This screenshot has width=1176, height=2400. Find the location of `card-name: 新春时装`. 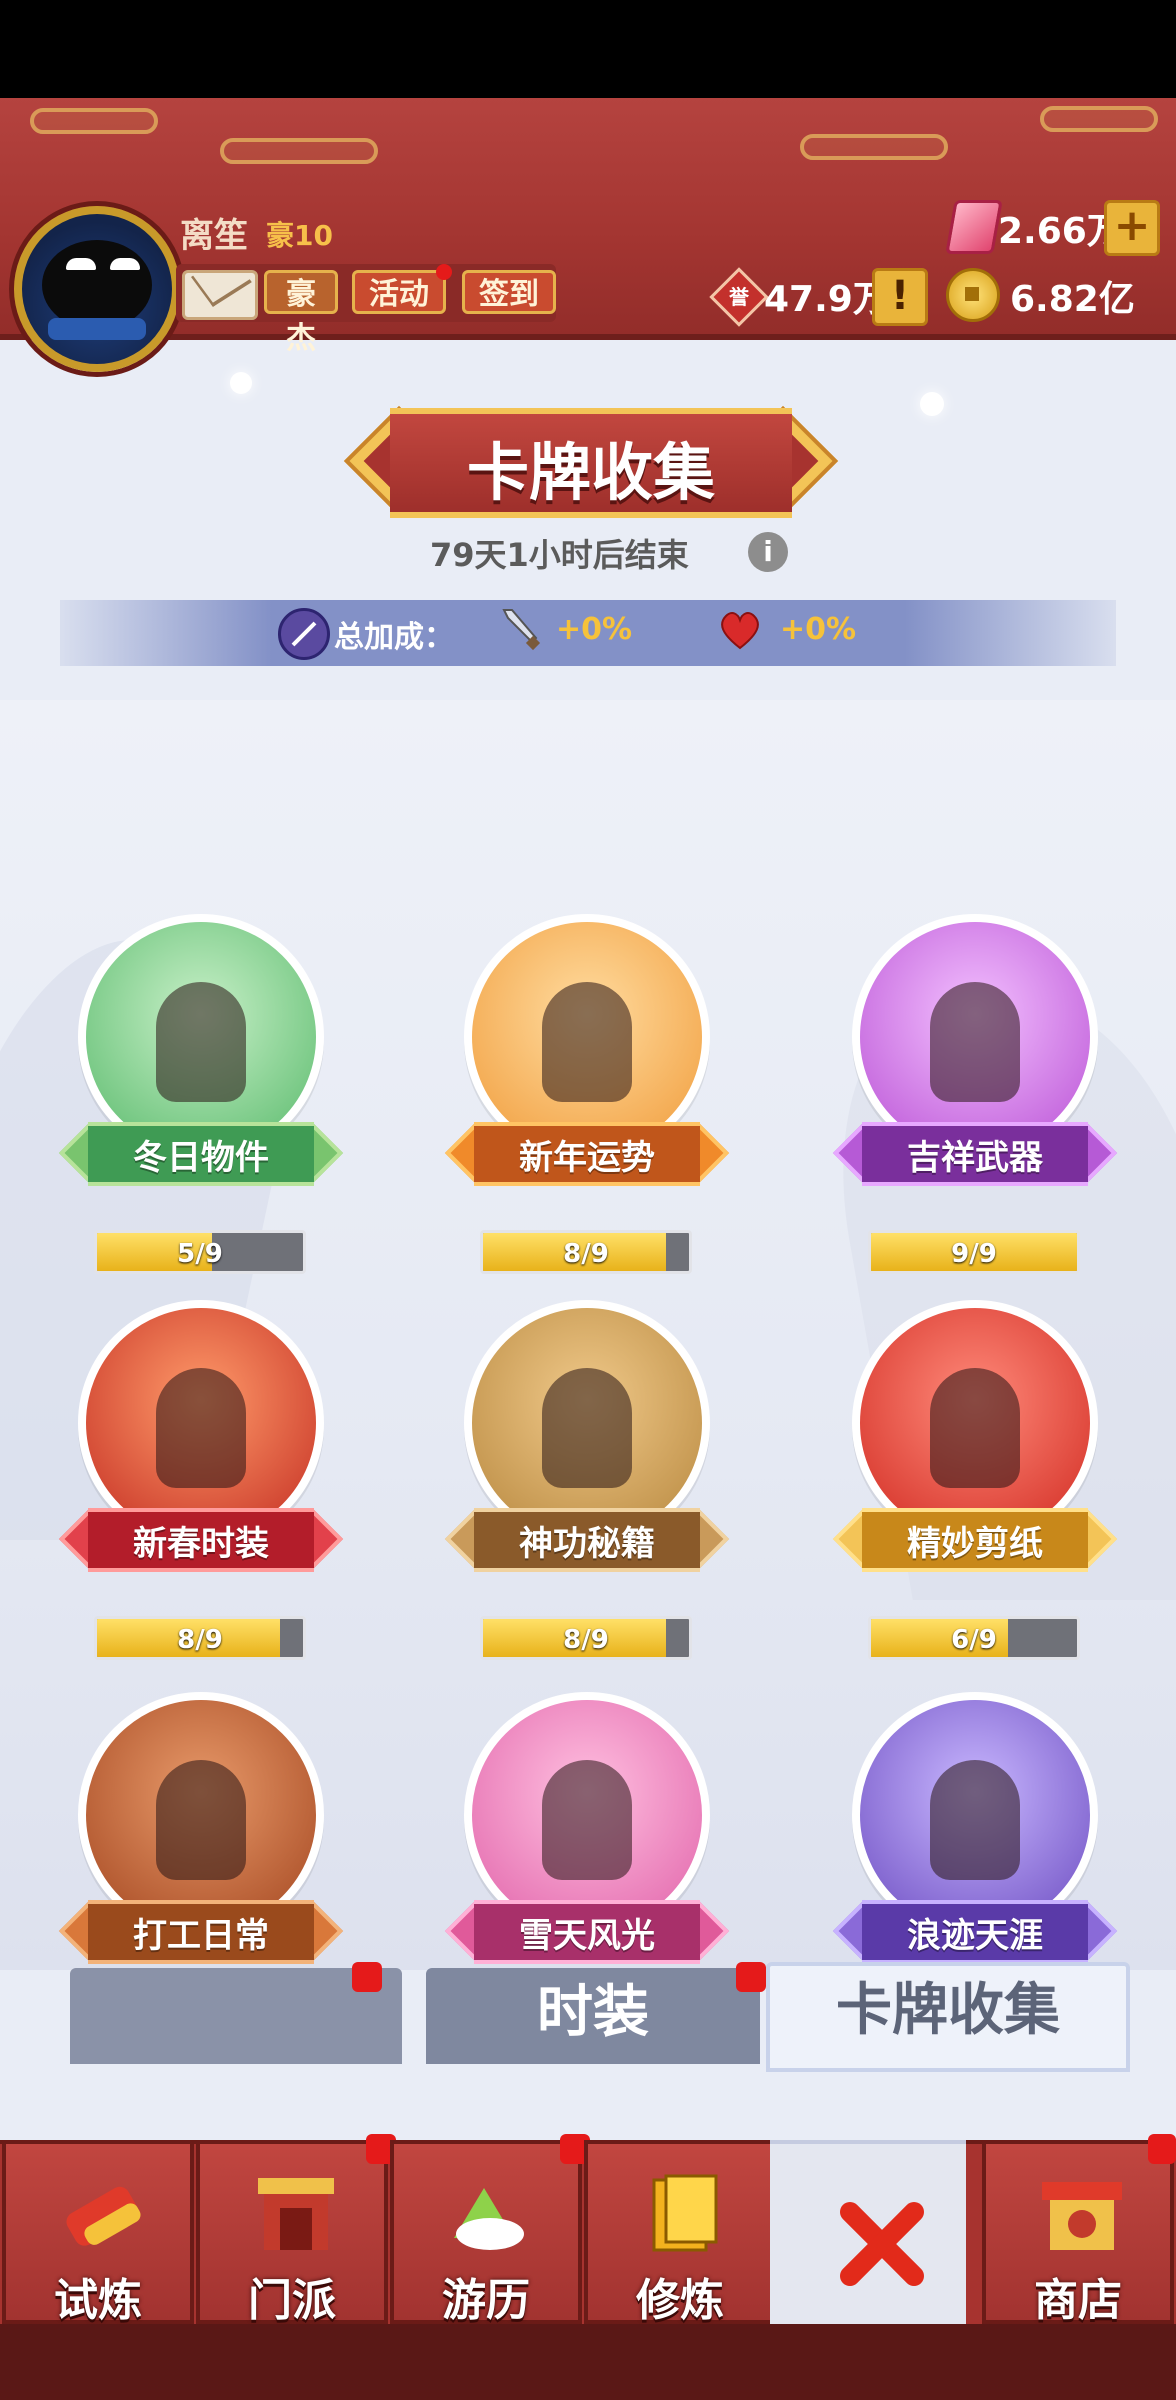

card-name: 新春时装 is located at coordinates (201, 1544).